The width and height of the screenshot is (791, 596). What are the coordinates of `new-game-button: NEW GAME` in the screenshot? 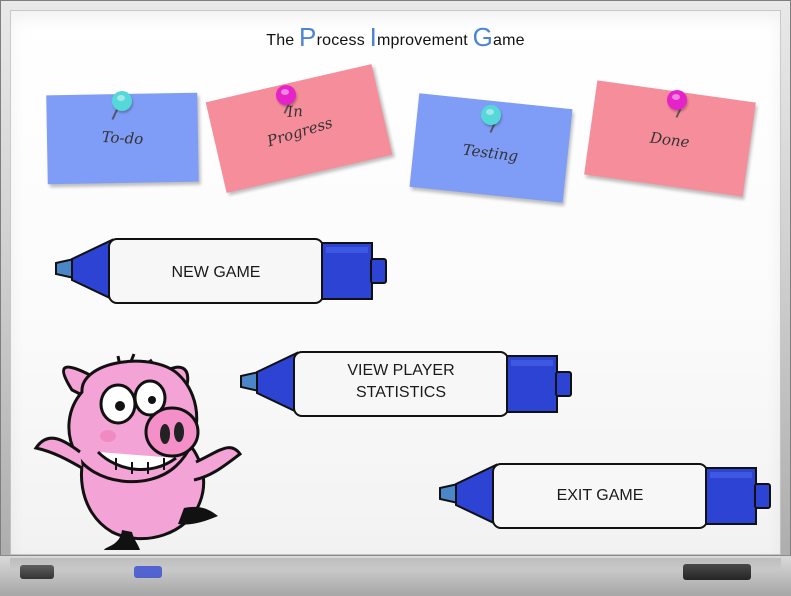 It's located at (220, 271).